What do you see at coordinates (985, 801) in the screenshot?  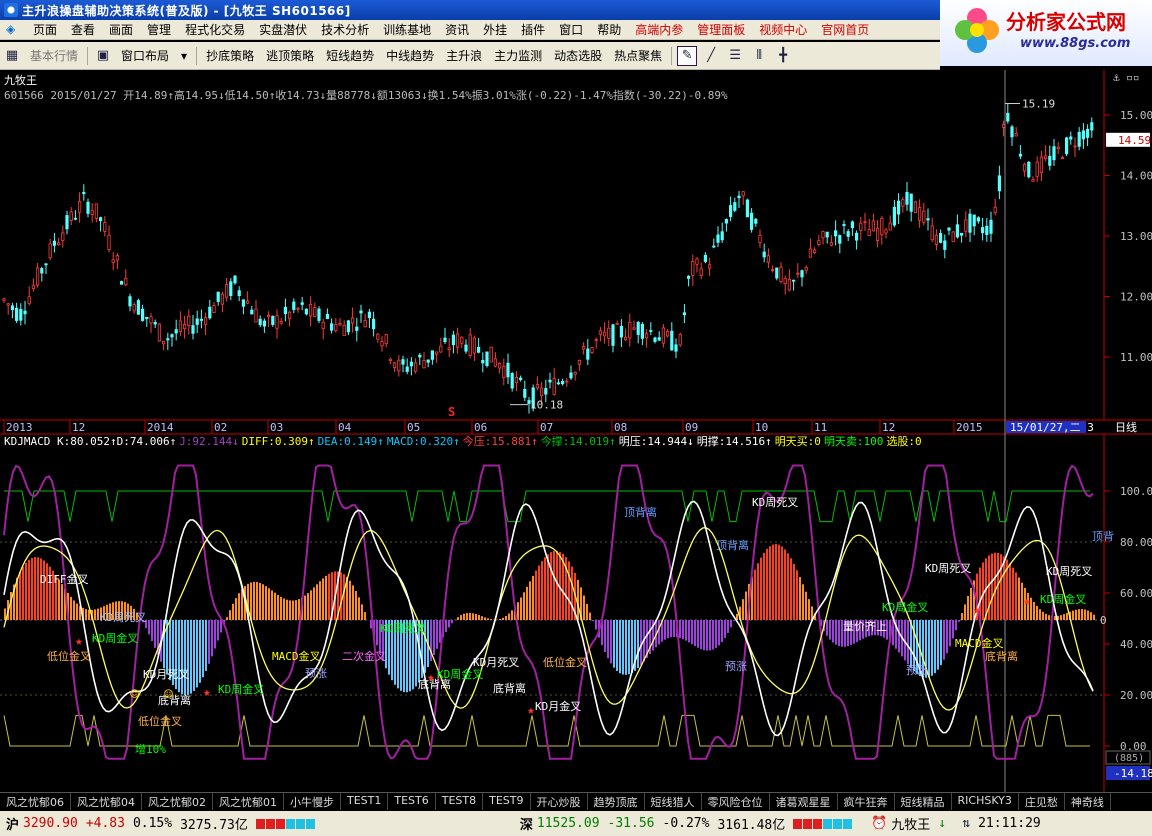 I see `formula-tab: RICHSKY3` at bounding box center [985, 801].